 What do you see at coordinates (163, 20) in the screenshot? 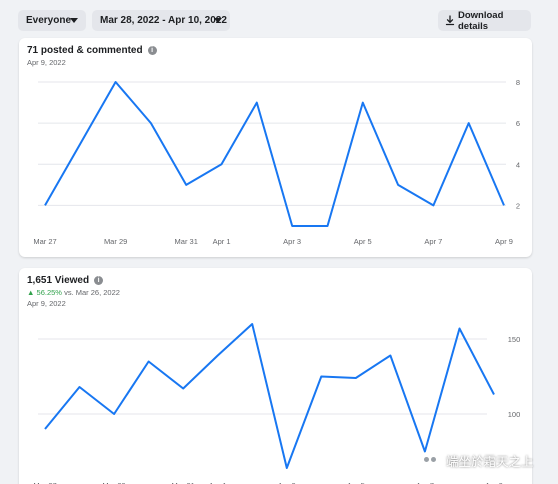
I see `date-range-label: Mar 28, 2022 - Apr 10, 2022` at bounding box center [163, 20].